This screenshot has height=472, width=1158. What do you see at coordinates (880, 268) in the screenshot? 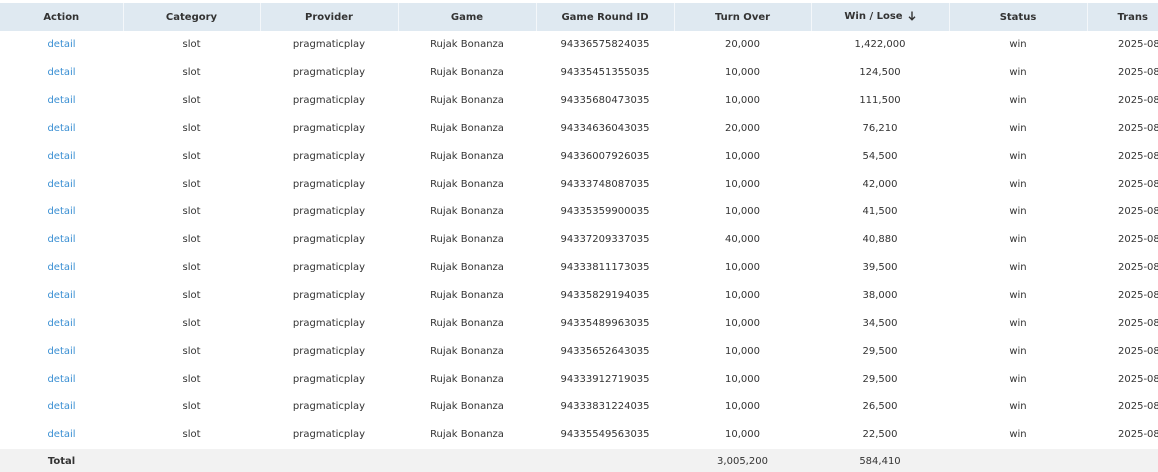
I see `cell-win-lose: 39,500` at bounding box center [880, 268].